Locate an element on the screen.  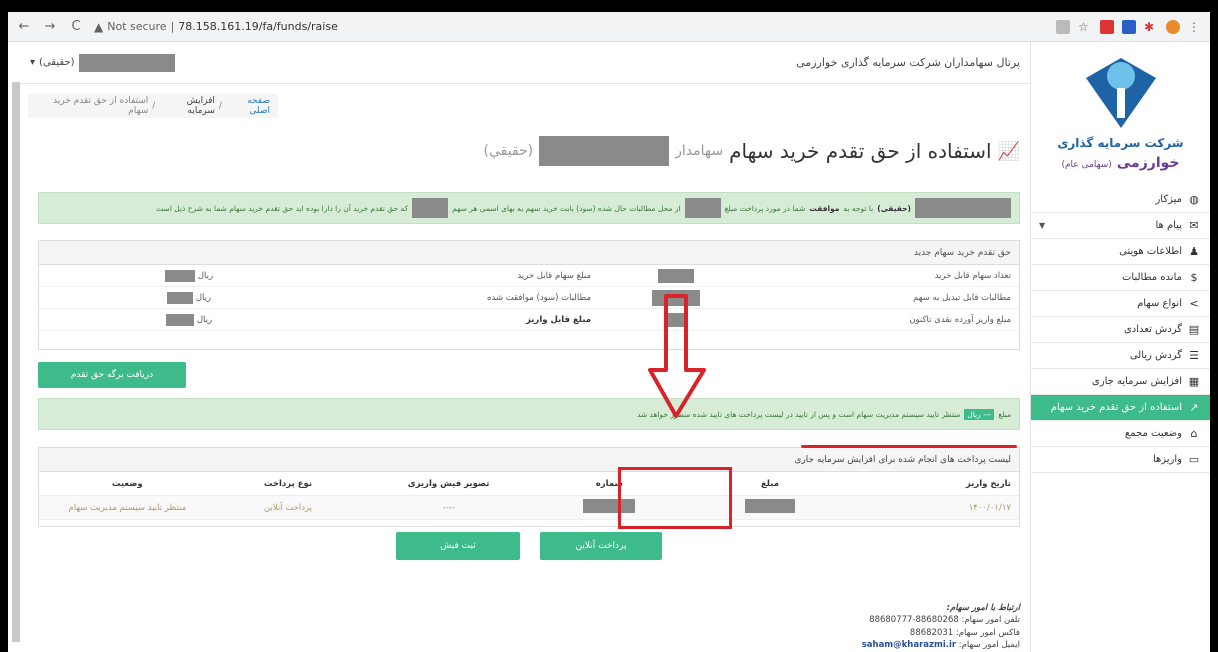
sidebar-item-identity: اطلاعات هویتی ♟ is located at coordinates (1120, 252).